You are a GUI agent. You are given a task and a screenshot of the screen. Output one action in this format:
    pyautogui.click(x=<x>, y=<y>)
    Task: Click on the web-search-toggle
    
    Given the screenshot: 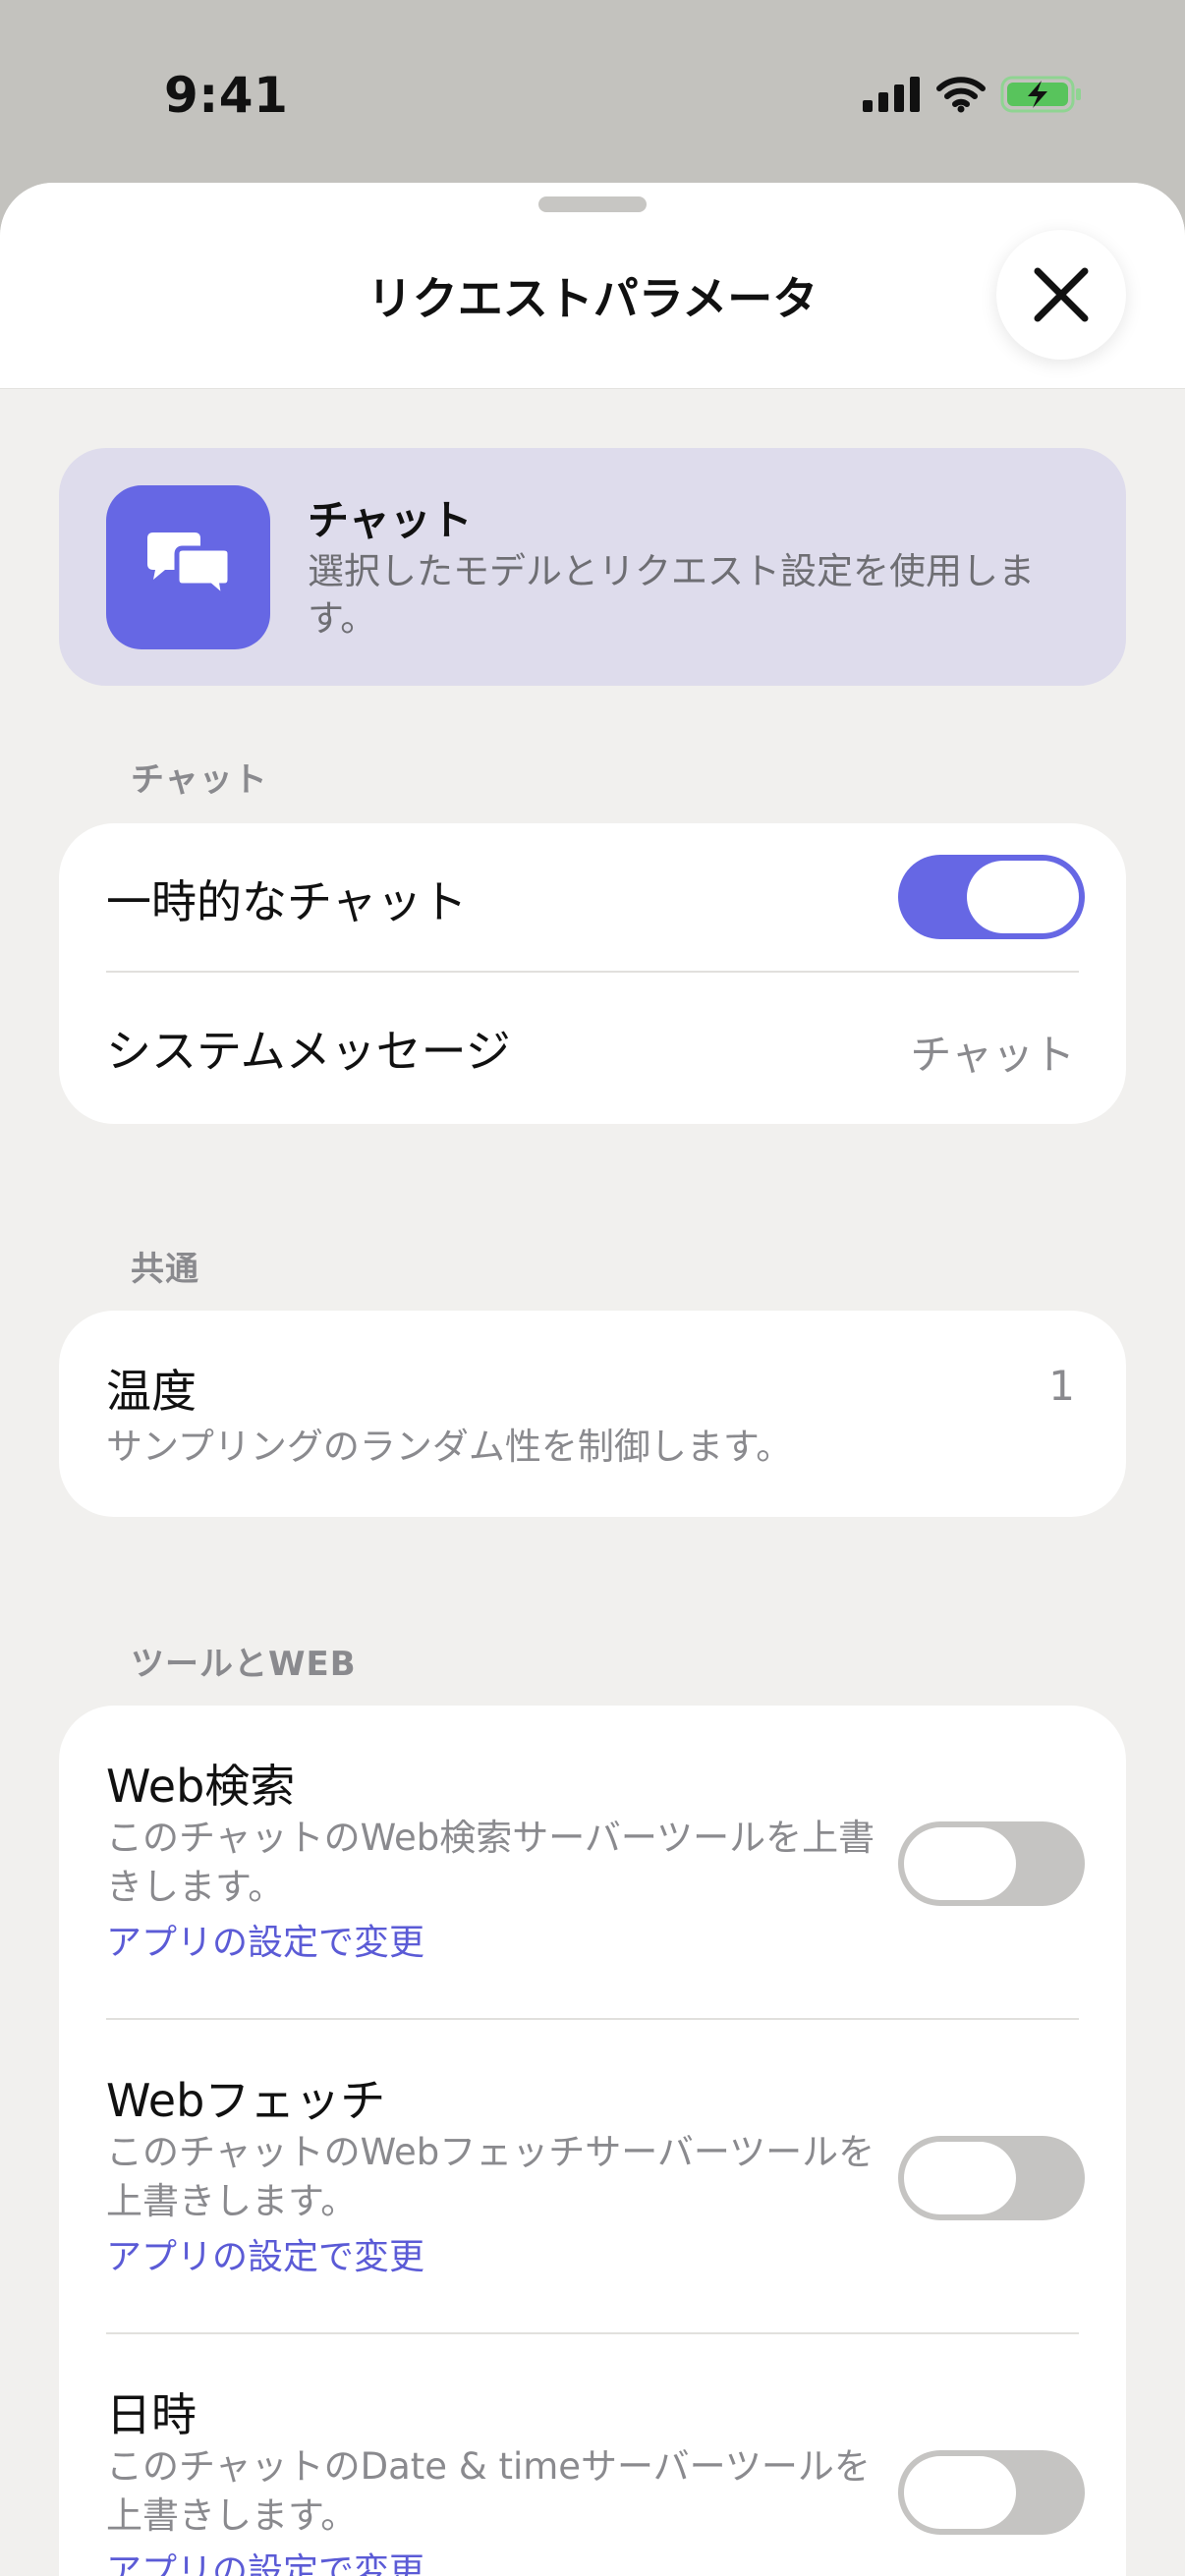 What is the action you would take?
    pyautogui.click(x=992, y=1863)
    